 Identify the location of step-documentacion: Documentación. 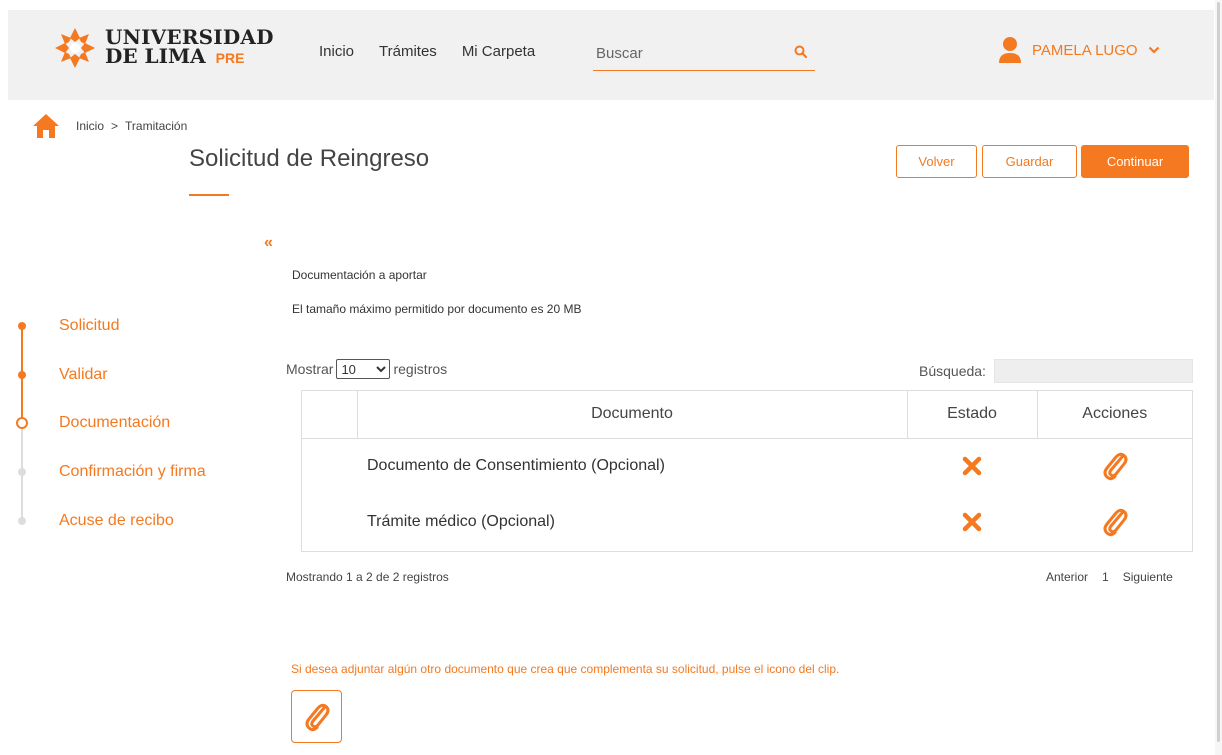
(130, 422).